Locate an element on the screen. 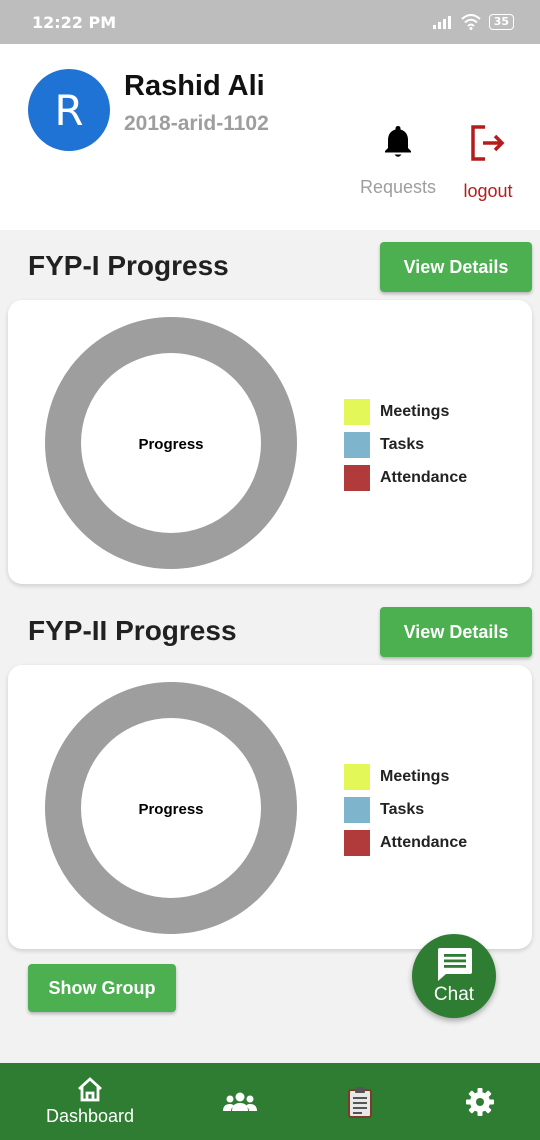 This screenshot has width=540, height=1140. avatar: R is located at coordinates (69, 110).